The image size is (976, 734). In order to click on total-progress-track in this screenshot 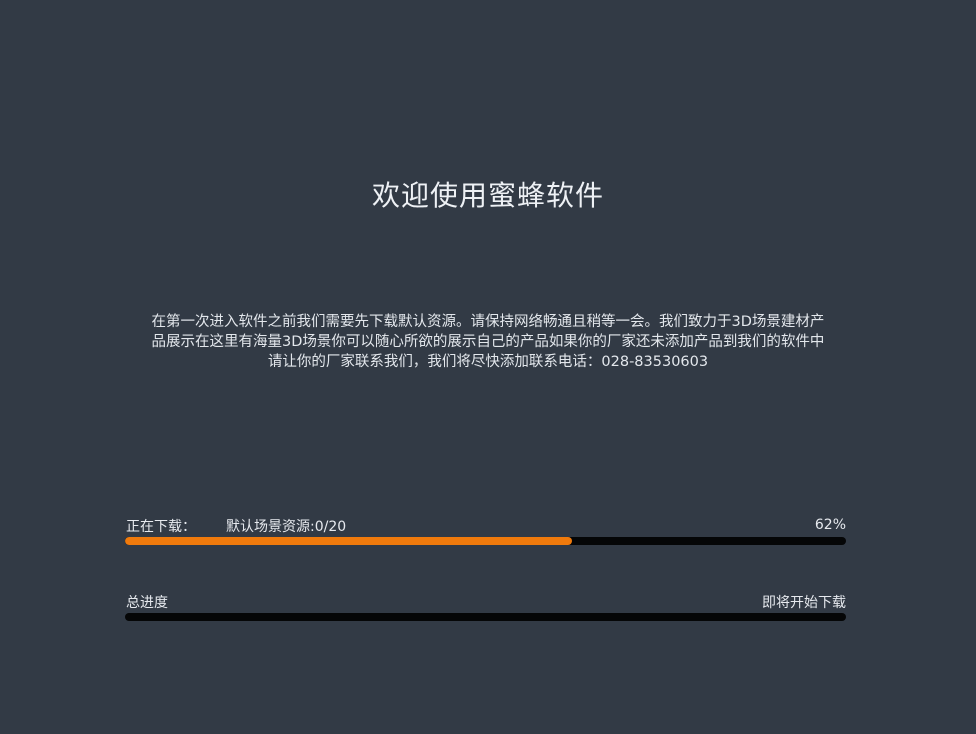, I will do `click(485, 617)`.